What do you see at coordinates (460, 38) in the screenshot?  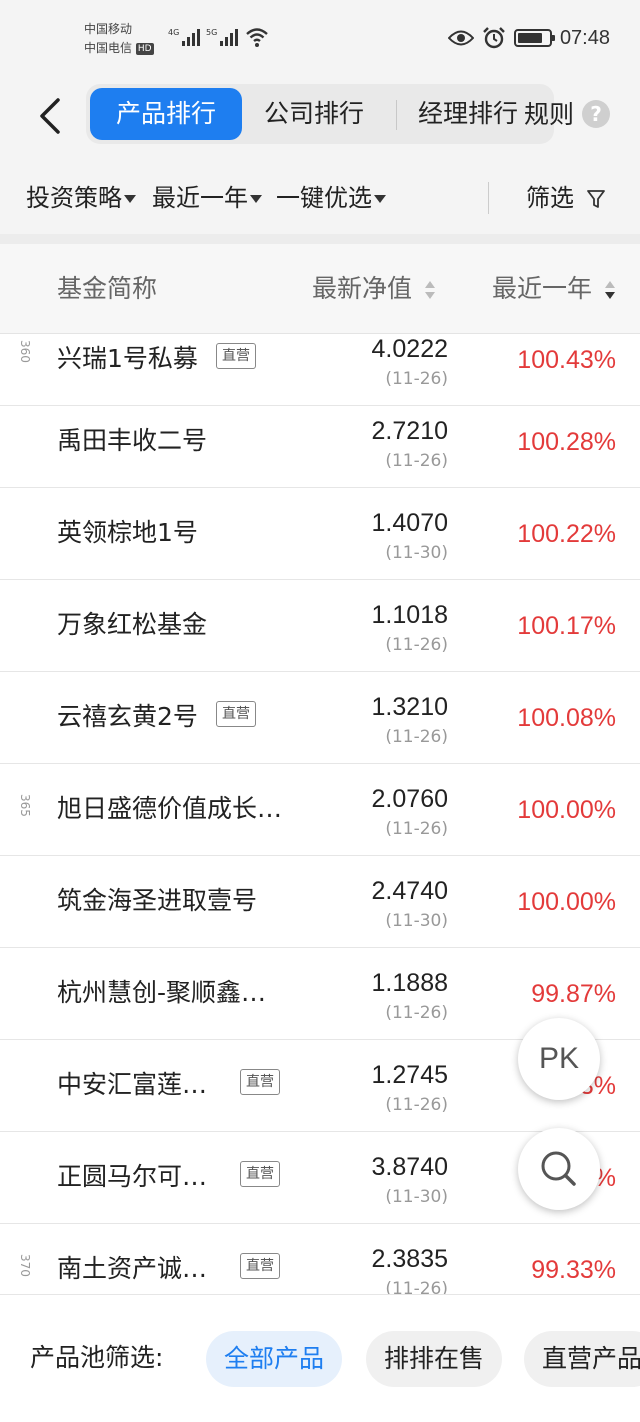 I see `eye-icon` at bounding box center [460, 38].